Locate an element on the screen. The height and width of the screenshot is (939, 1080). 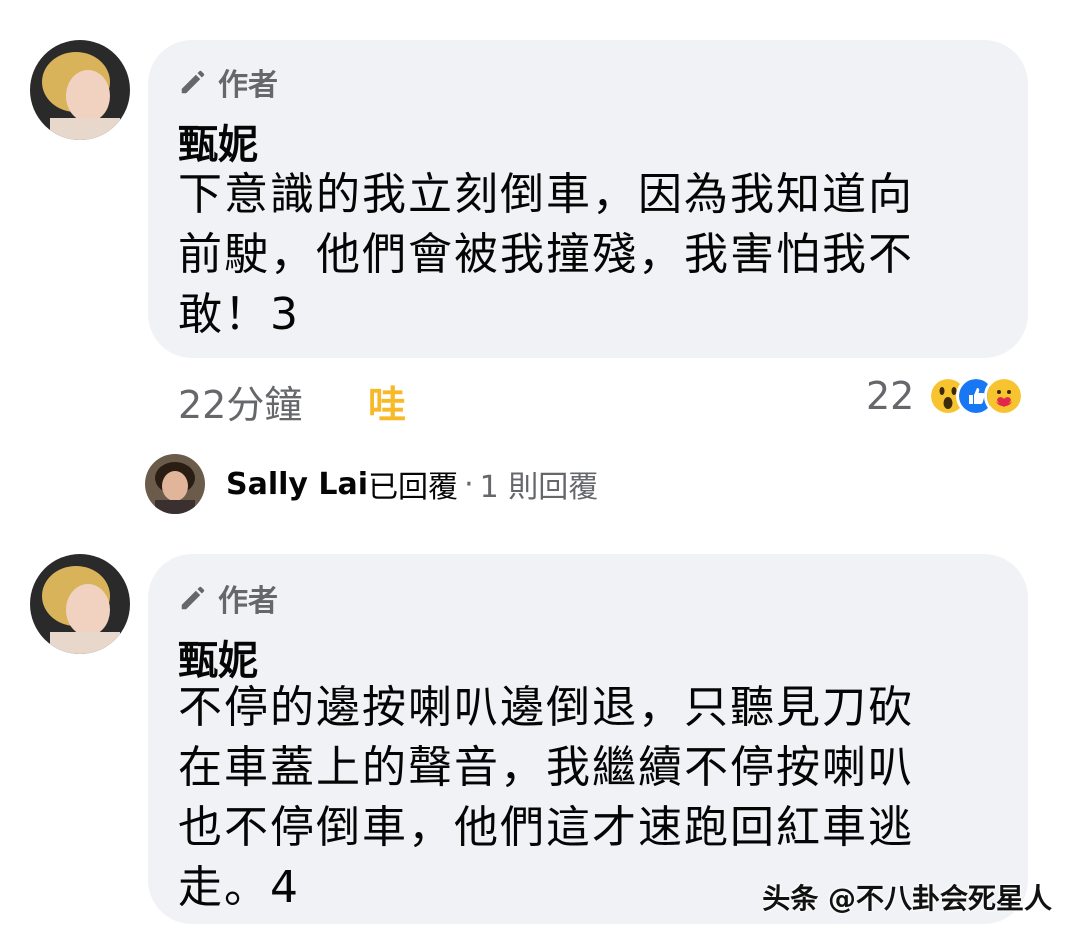
comment-line: 前駛，他們會被我撞殘，我害怕我不 is located at coordinates (546, 254).